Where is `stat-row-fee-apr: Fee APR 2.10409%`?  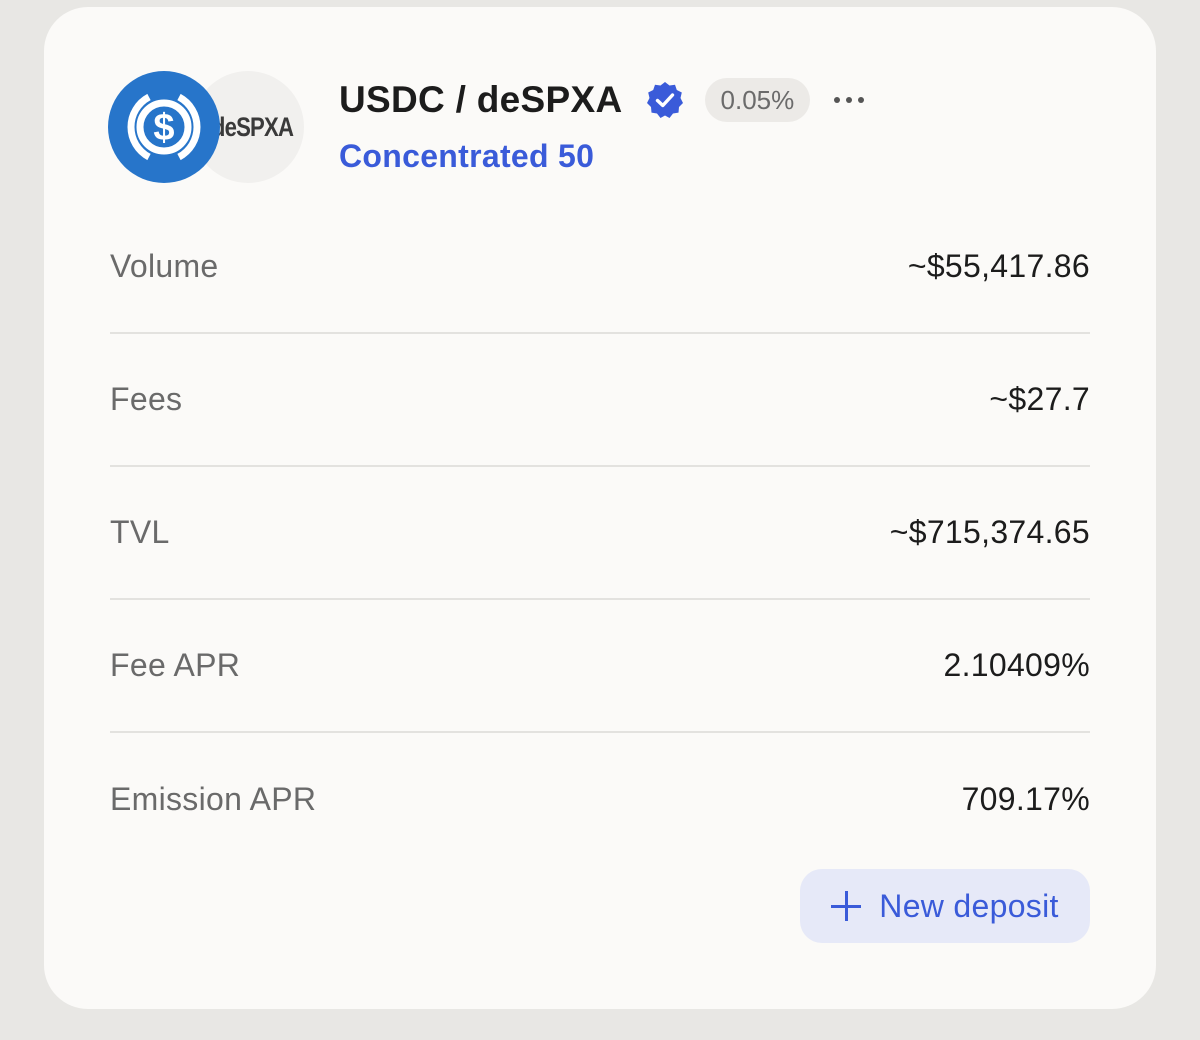
stat-row-fee-apr: Fee APR 2.10409% is located at coordinates (600, 666).